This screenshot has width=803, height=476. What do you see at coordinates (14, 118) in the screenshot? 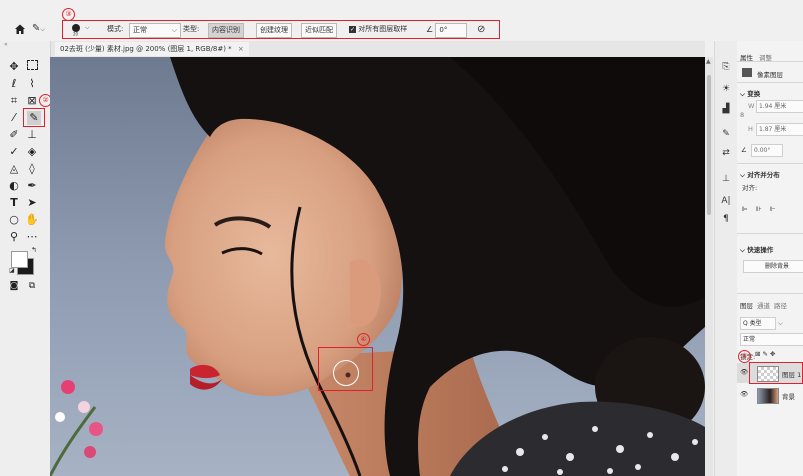
I see `eyedropper-tool-icon: ⁄` at bounding box center [14, 118].